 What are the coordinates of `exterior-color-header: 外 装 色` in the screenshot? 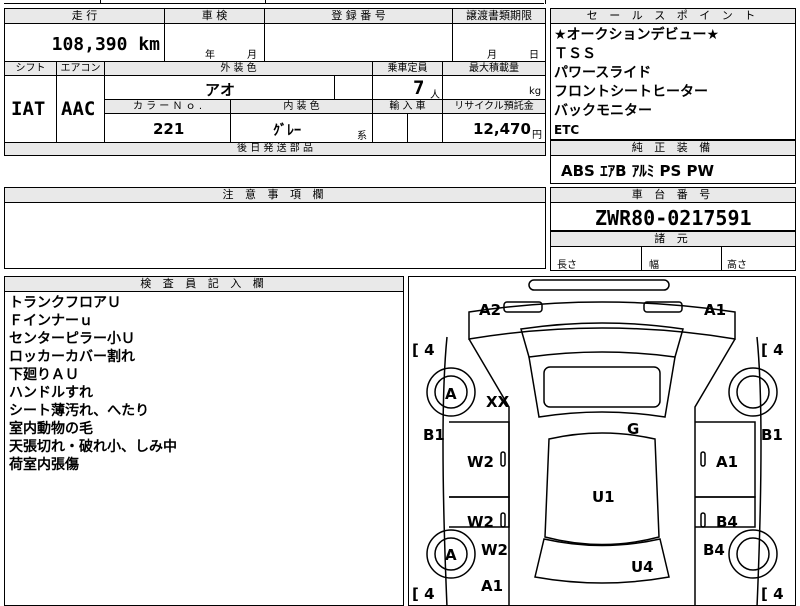 It's located at (239, 69).